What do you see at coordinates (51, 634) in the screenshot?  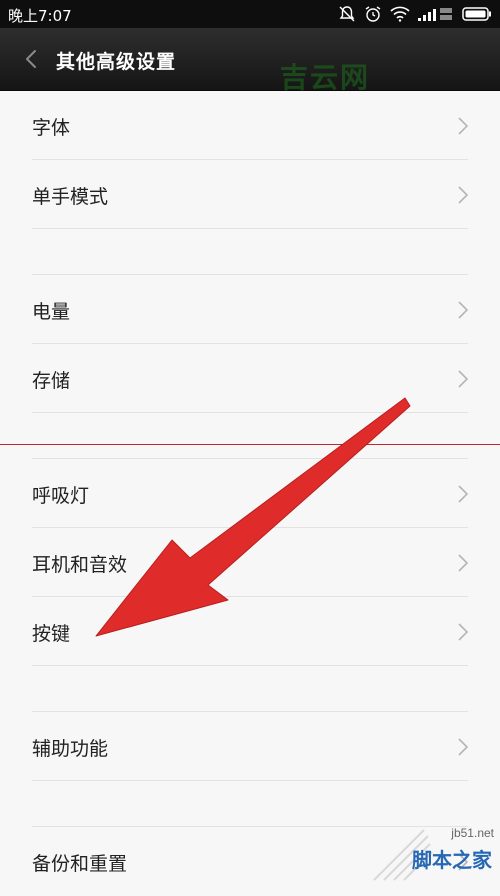 I see `settings-item-label: 按键` at bounding box center [51, 634].